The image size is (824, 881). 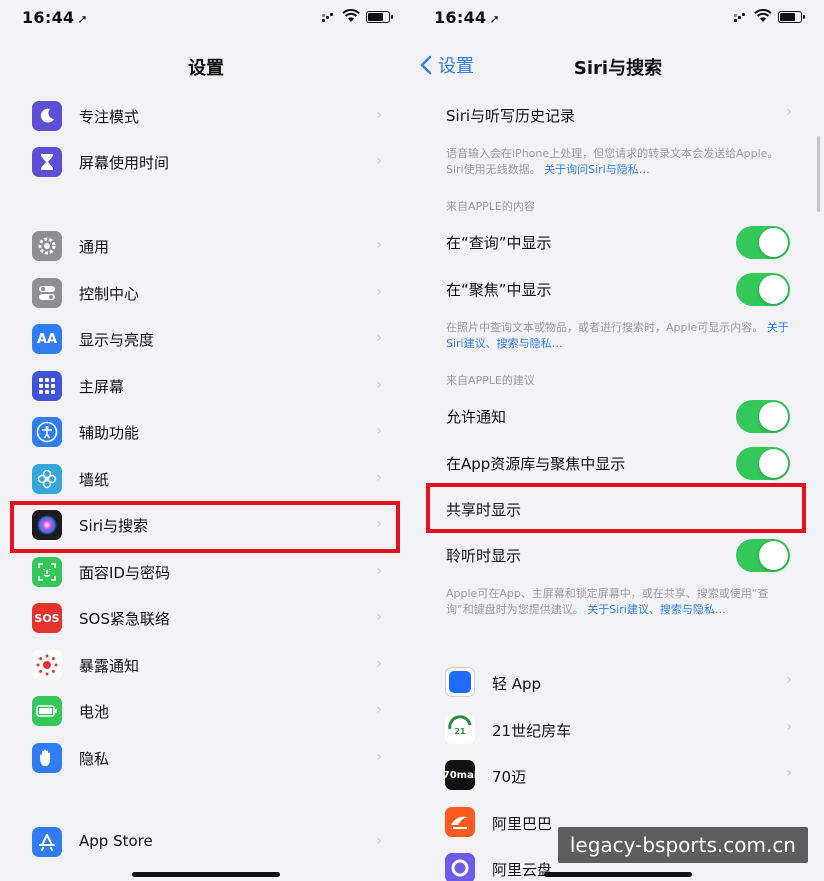 What do you see at coordinates (116, 841) in the screenshot?
I see `settings-item-label: App Store` at bounding box center [116, 841].